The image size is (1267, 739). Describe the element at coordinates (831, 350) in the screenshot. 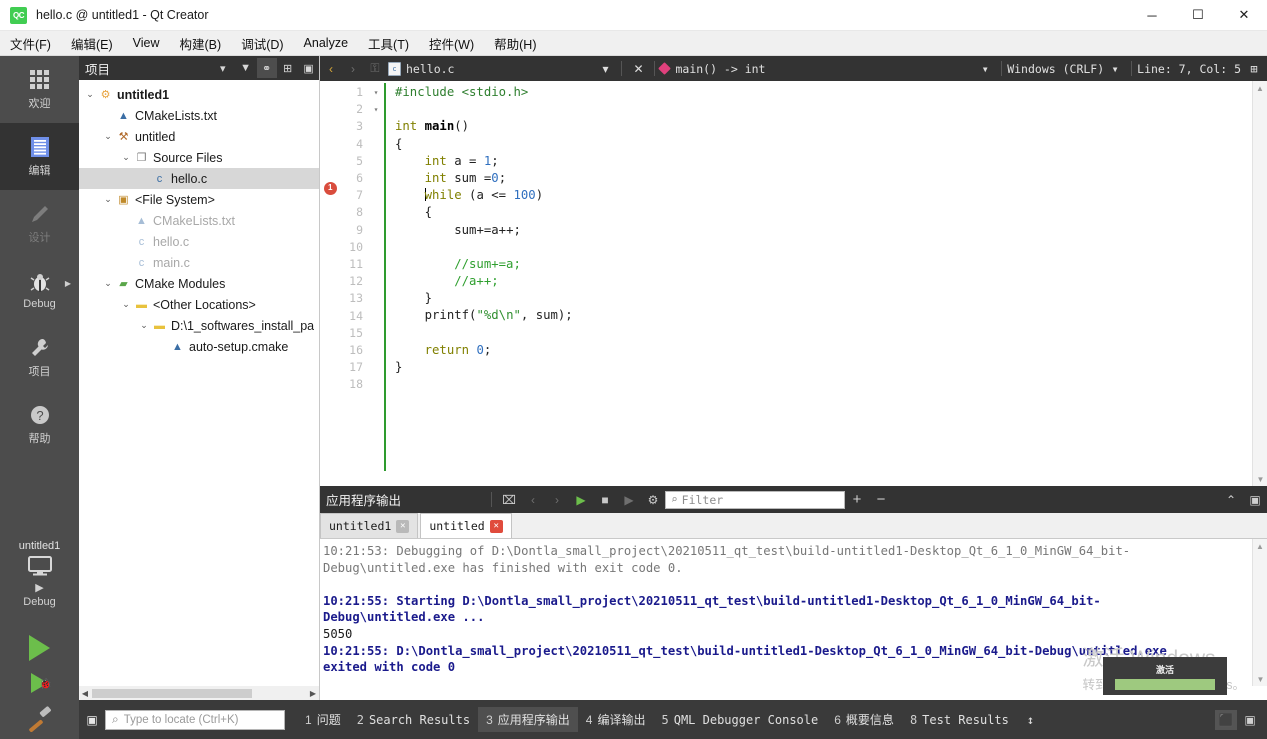

I see `code-line: return 0;` at that location.